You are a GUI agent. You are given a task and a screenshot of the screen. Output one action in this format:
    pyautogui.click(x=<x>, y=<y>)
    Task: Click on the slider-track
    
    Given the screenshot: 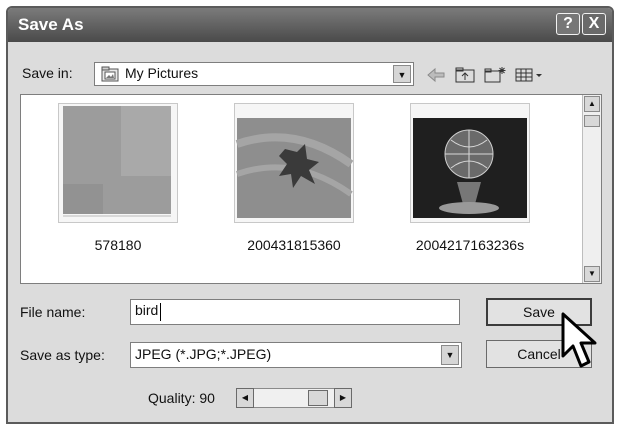 What is the action you would take?
    pyautogui.click(x=294, y=398)
    